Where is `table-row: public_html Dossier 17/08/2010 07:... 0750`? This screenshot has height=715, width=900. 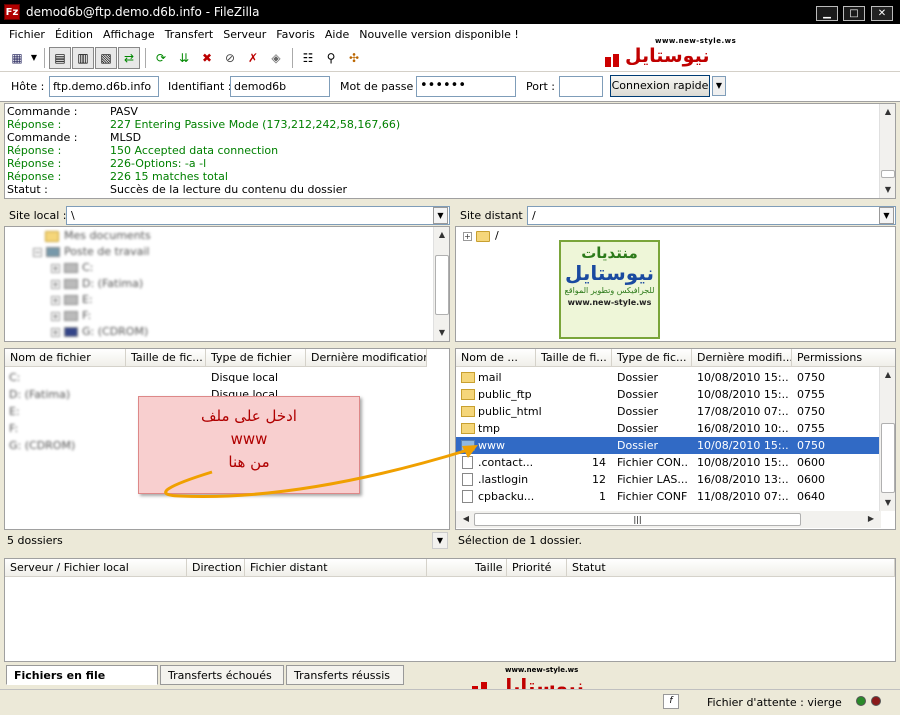
table-row: public_html Dossier 17/08/2010 07:... 0750 is located at coordinates (675, 411).